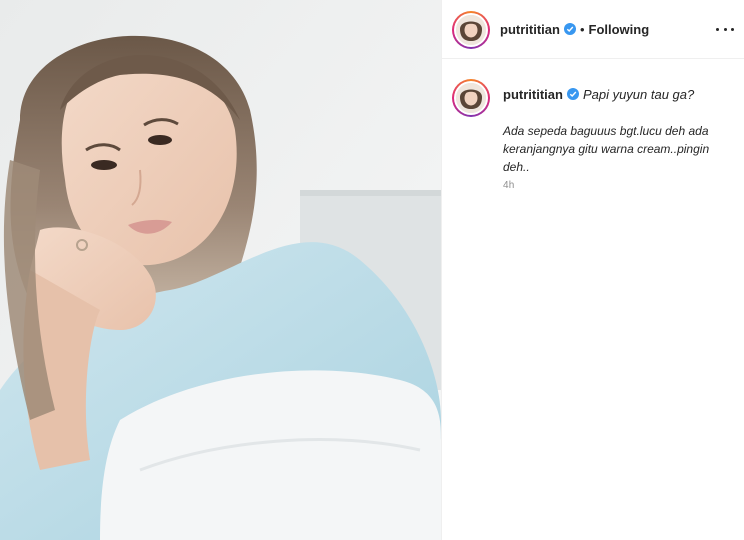  Describe the element at coordinates (638, 94) in the screenshot. I see `caption-headline: Papi yuyun tau ga?` at that location.